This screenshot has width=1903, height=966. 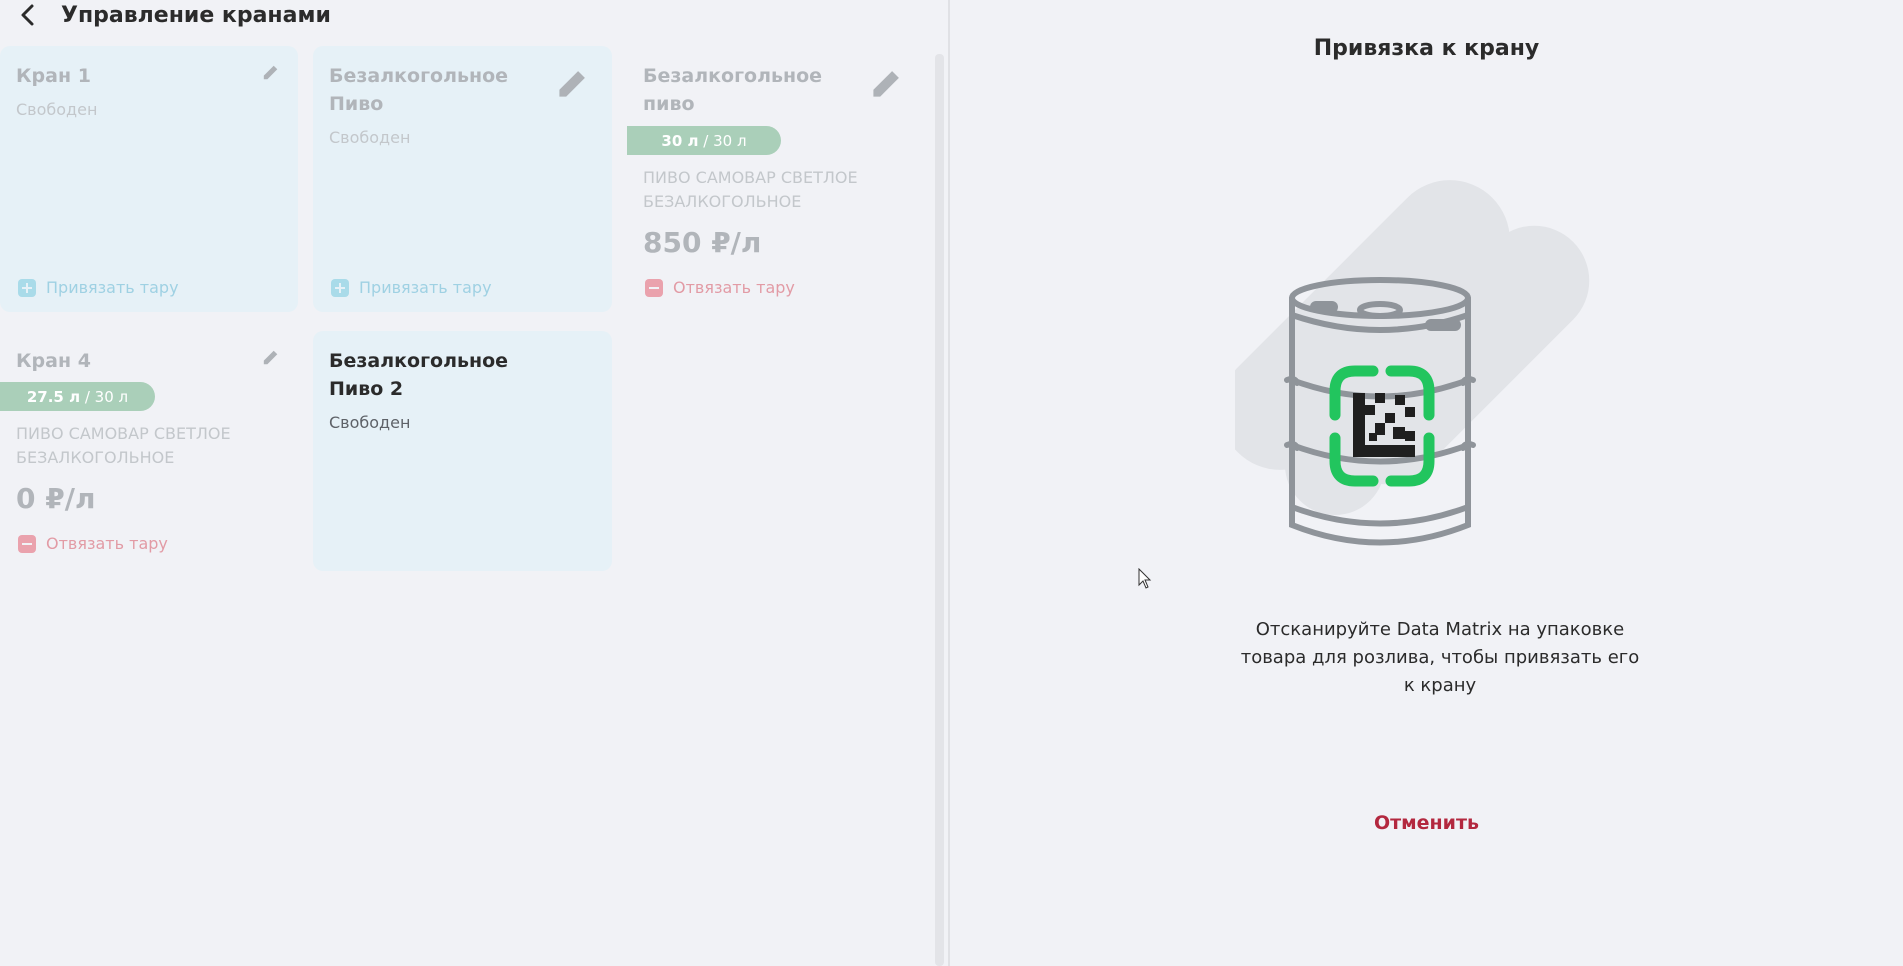 I want to click on tap-card-5: Безалкогольное Пиво 2 Свободен, so click(x=462, y=451).